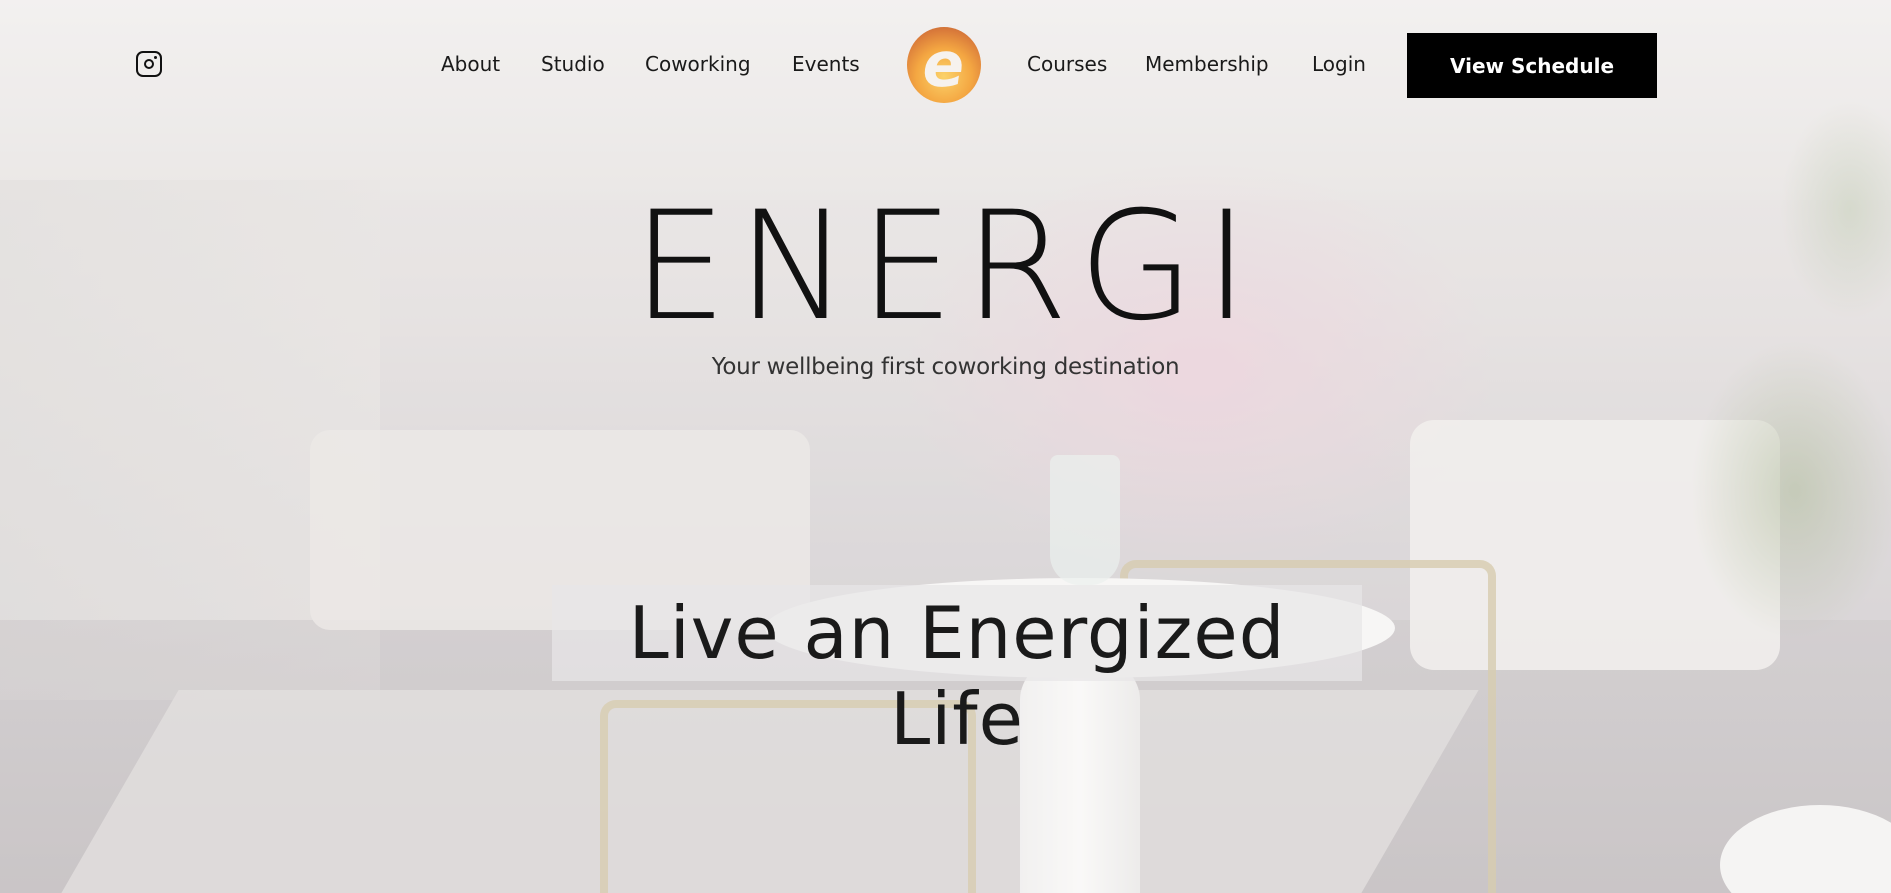  I want to click on logo-e-glyph: e, so click(944, 64).